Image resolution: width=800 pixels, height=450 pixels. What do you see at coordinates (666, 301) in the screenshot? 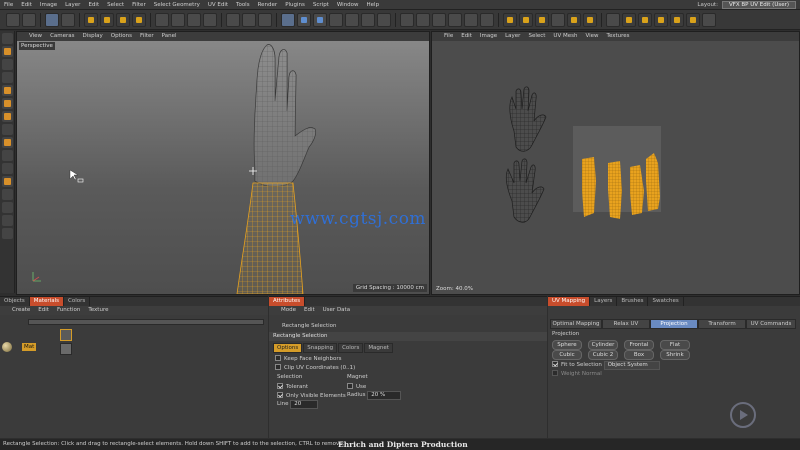
I see `tab-swatches: Swatches` at bounding box center [666, 301].